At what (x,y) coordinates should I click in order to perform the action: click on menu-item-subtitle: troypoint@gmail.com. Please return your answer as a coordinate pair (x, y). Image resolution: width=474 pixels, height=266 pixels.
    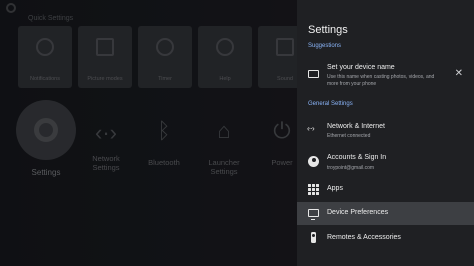
    Looking at the image, I should click on (351, 168).